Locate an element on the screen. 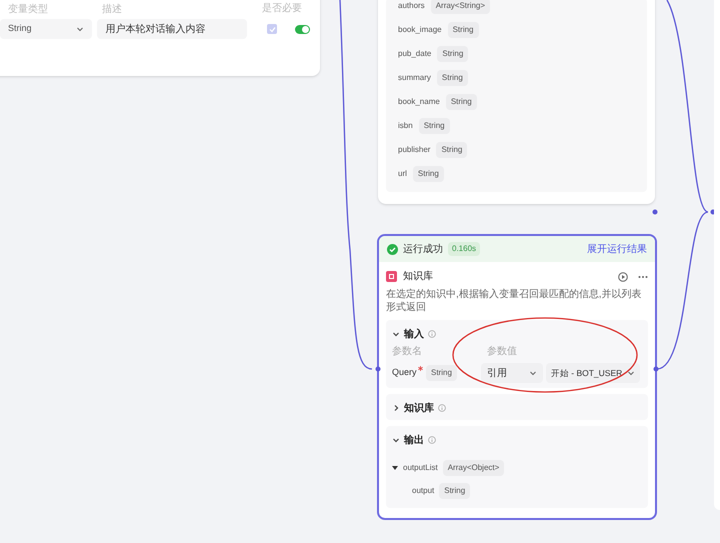  source-select: 引用 is located at coordinates (511, 373).